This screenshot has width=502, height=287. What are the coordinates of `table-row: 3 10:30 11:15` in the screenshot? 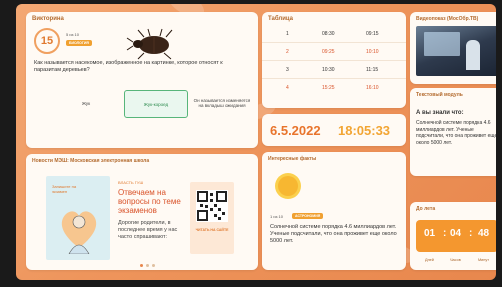 It's located at (334, 70).